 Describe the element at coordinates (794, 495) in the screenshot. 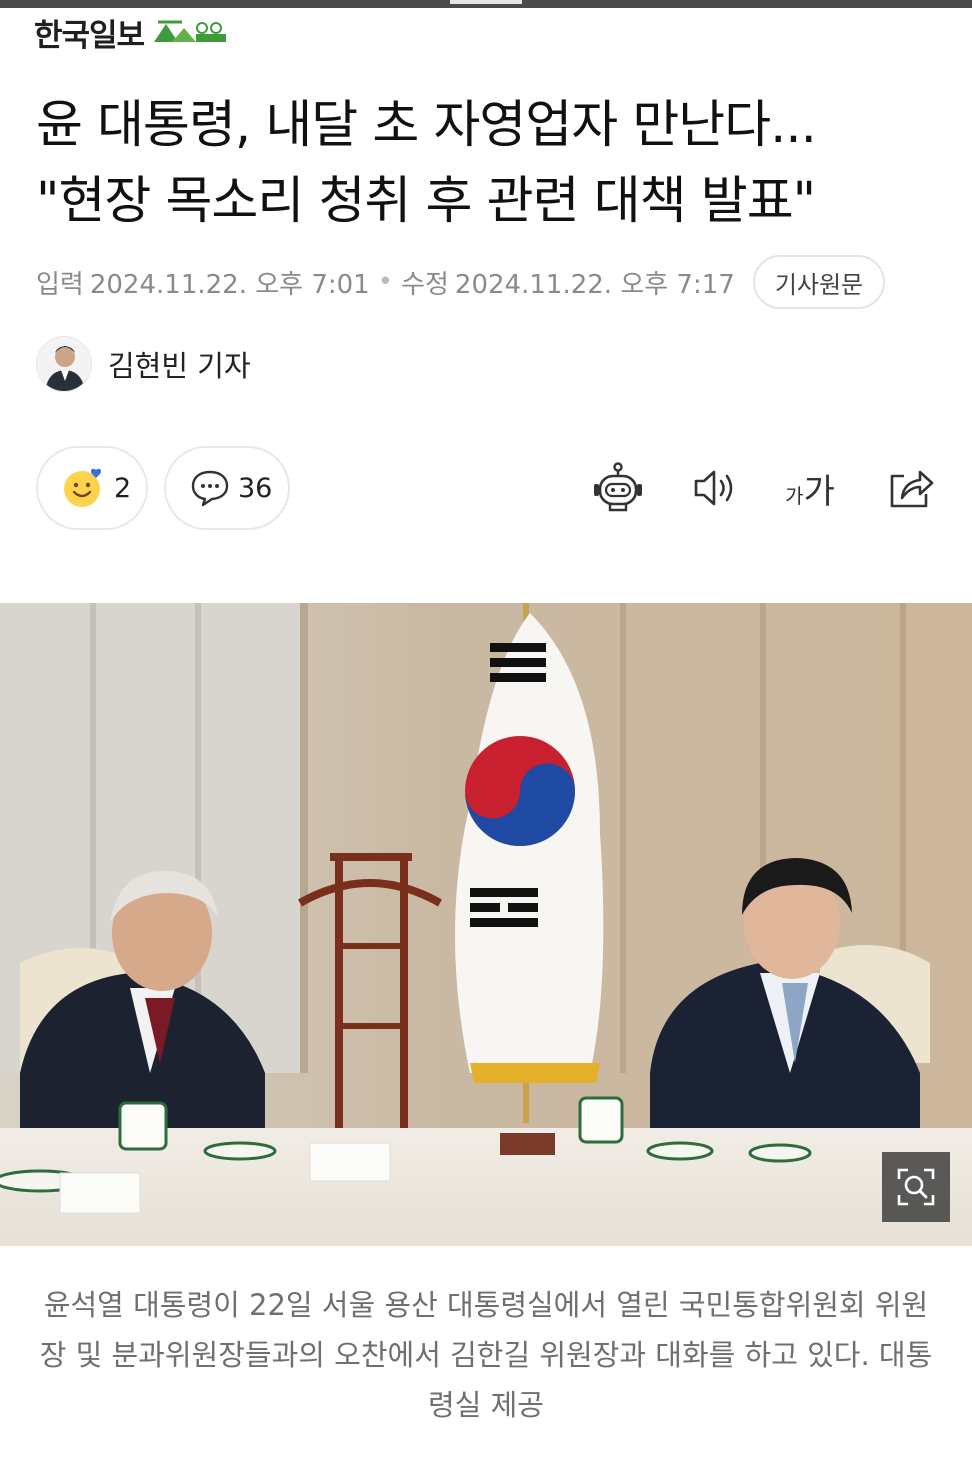

I see `font-size-small-label: 가` at that location.